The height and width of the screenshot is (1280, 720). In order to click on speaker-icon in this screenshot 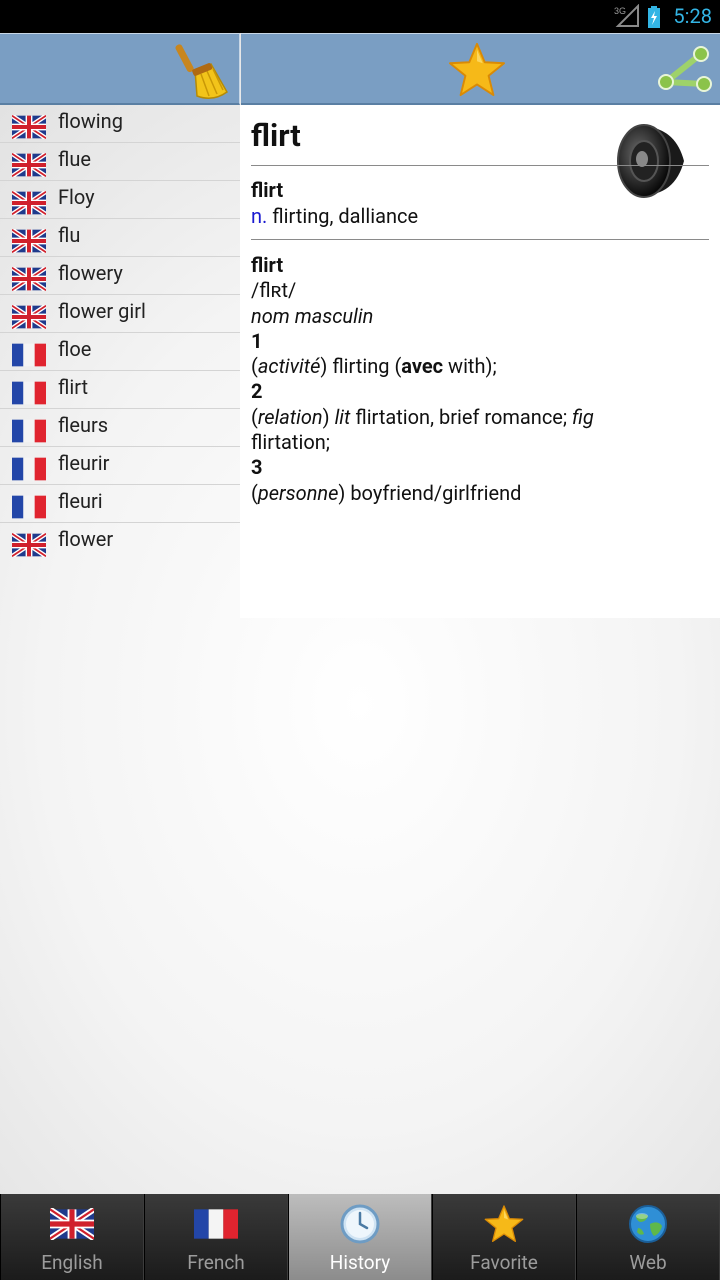, I will do `click(654, 161)`.